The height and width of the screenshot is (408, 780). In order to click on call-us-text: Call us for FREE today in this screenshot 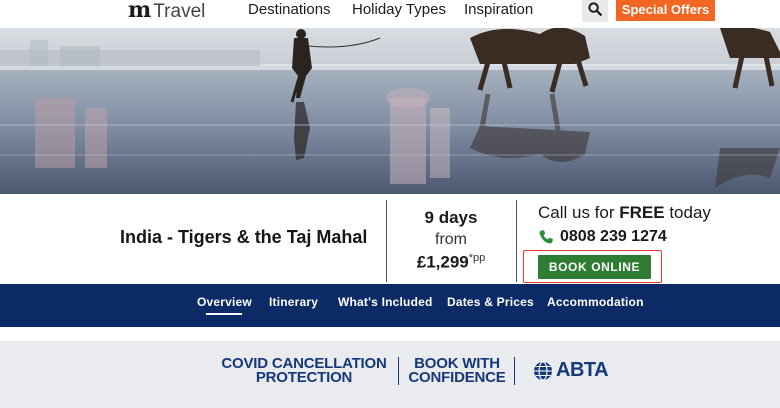, I will do `click(624, 213)`.